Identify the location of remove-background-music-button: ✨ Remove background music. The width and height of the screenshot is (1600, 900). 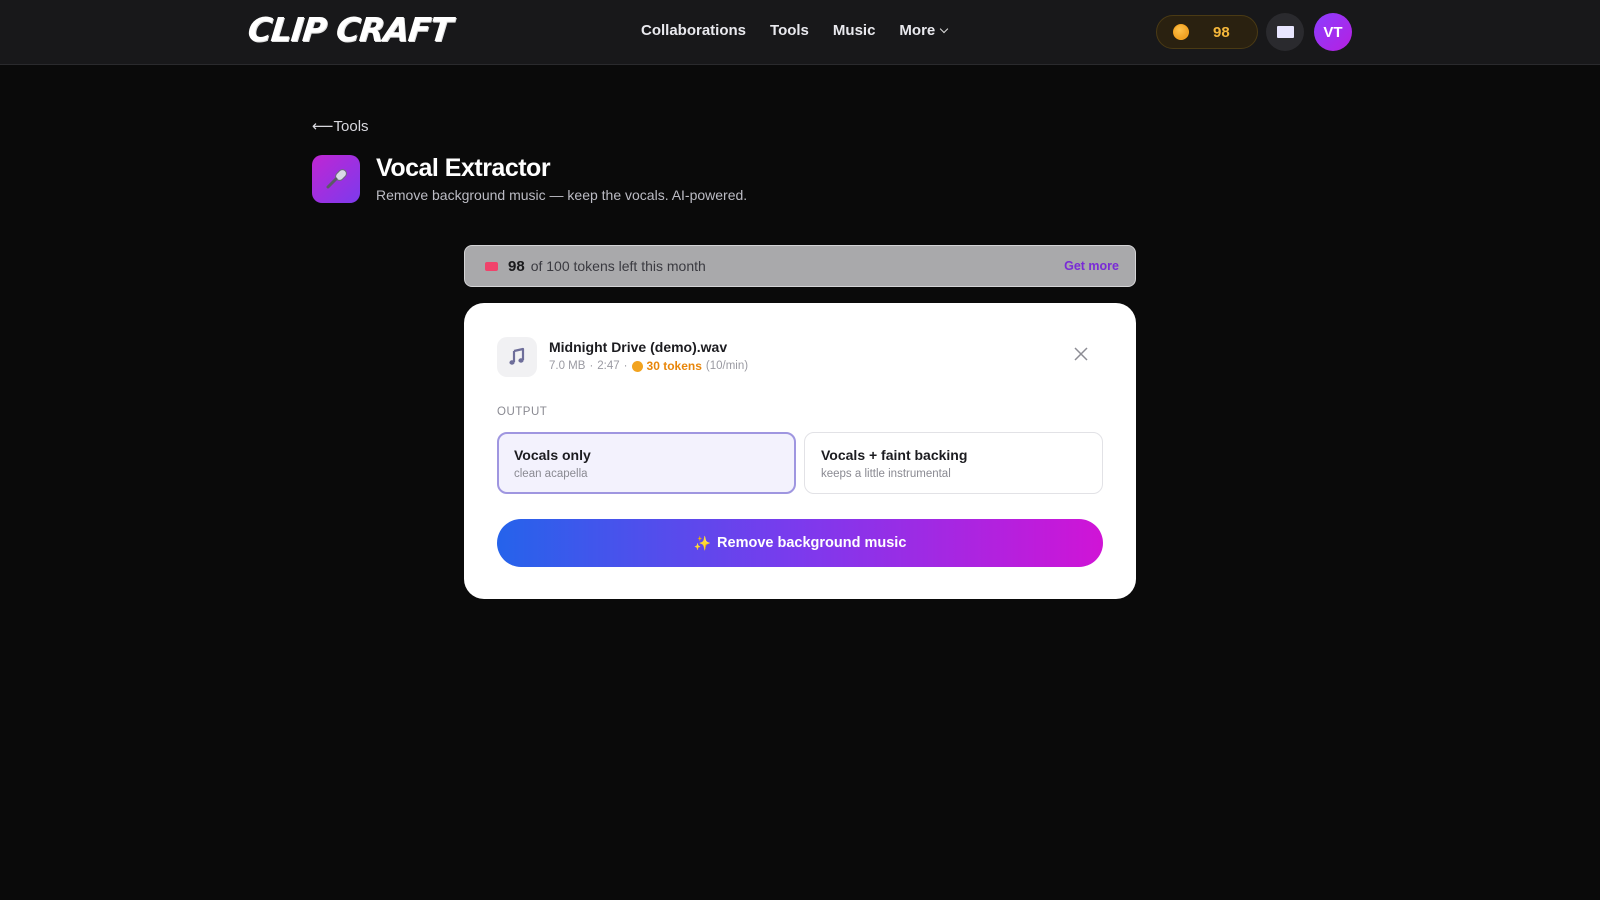
(800, 543).